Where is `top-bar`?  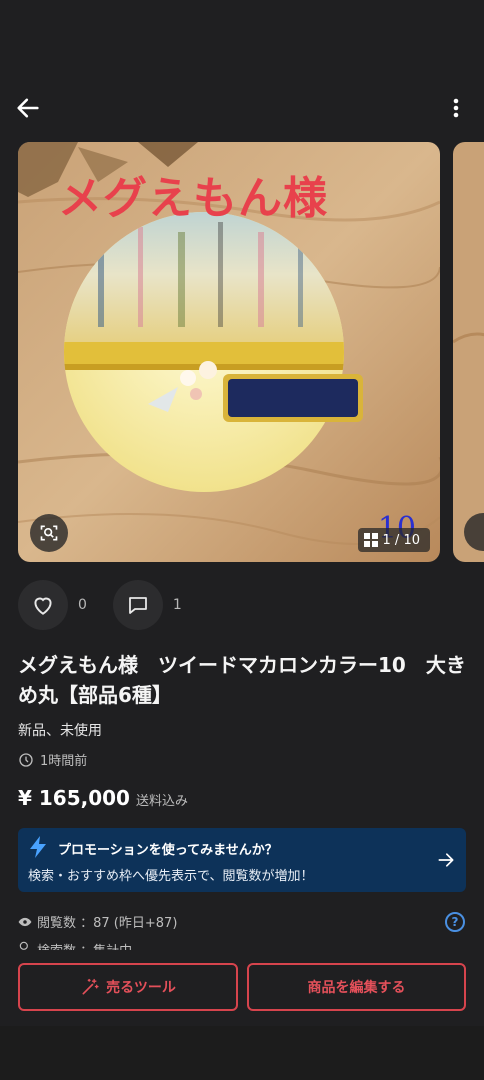 top-bar is located at coordinates (242, 70).